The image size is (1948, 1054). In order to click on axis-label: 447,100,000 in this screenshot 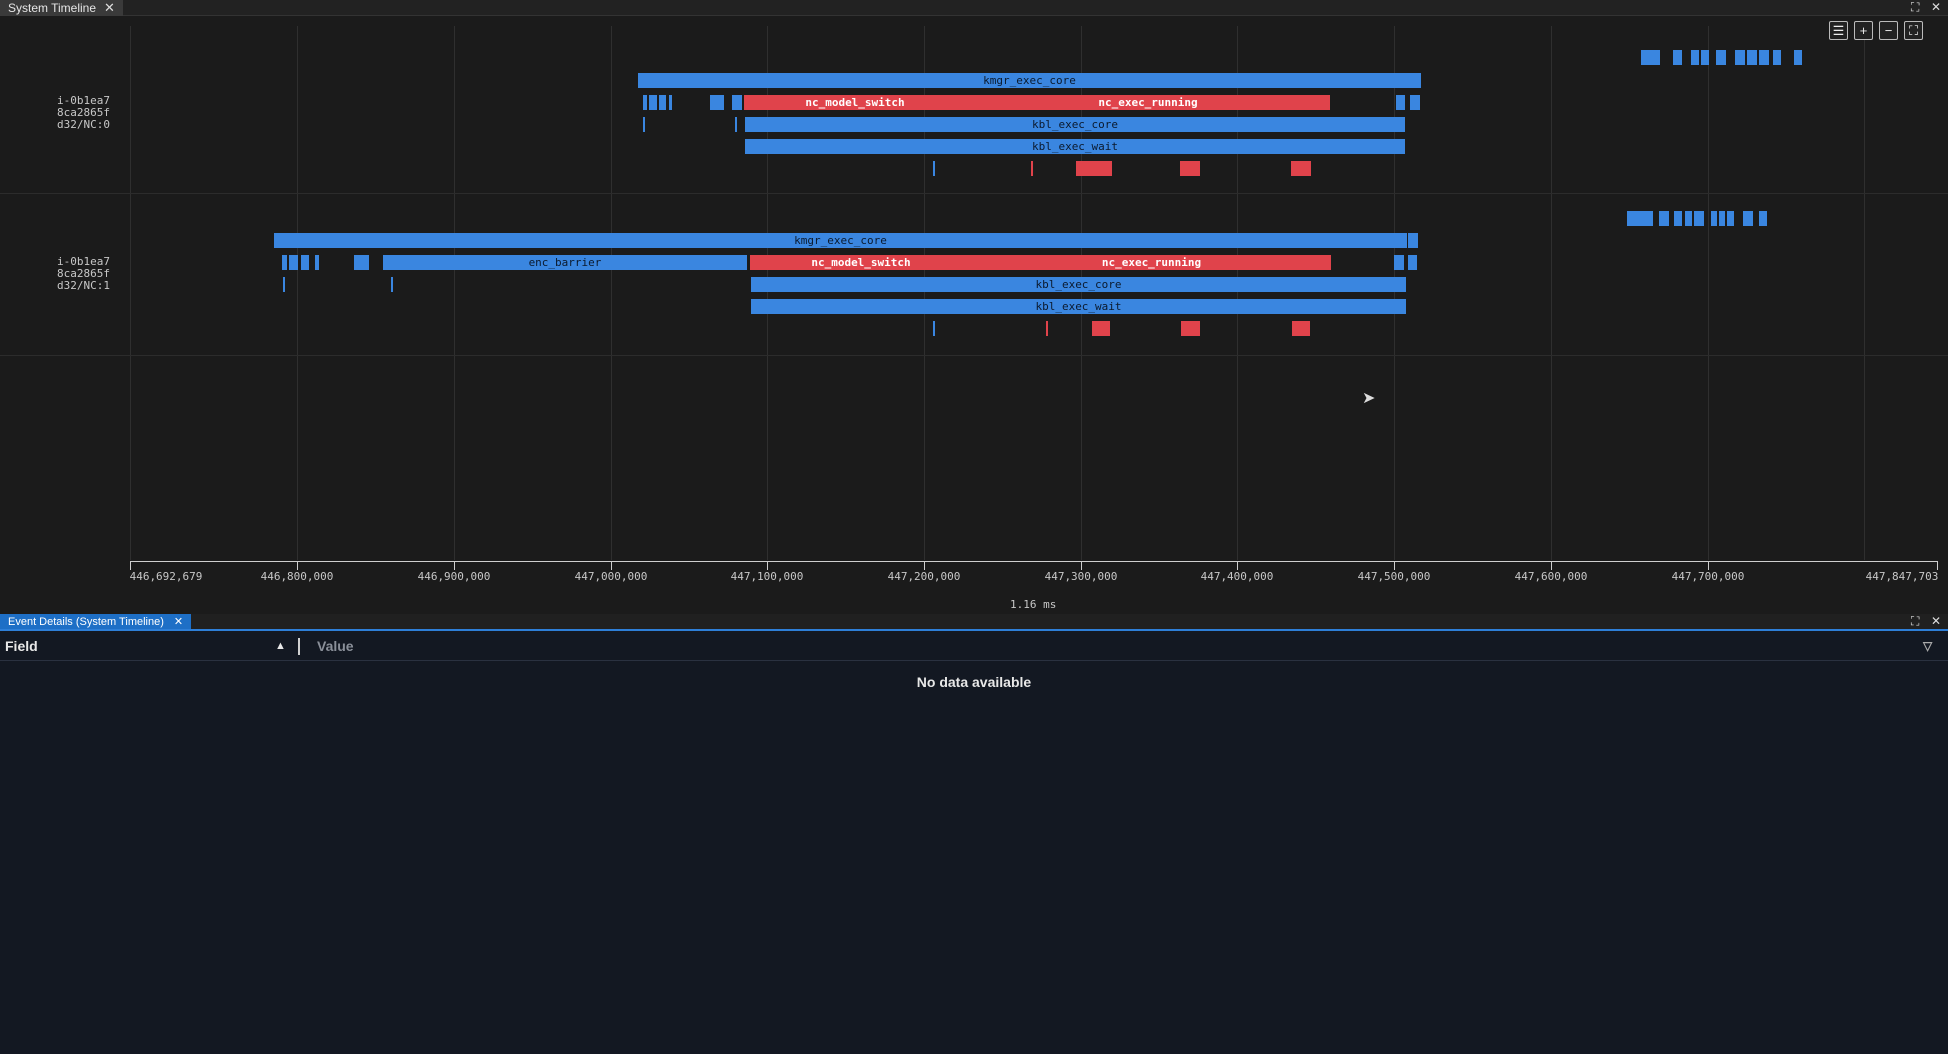, I will do `click(767, 576)`.